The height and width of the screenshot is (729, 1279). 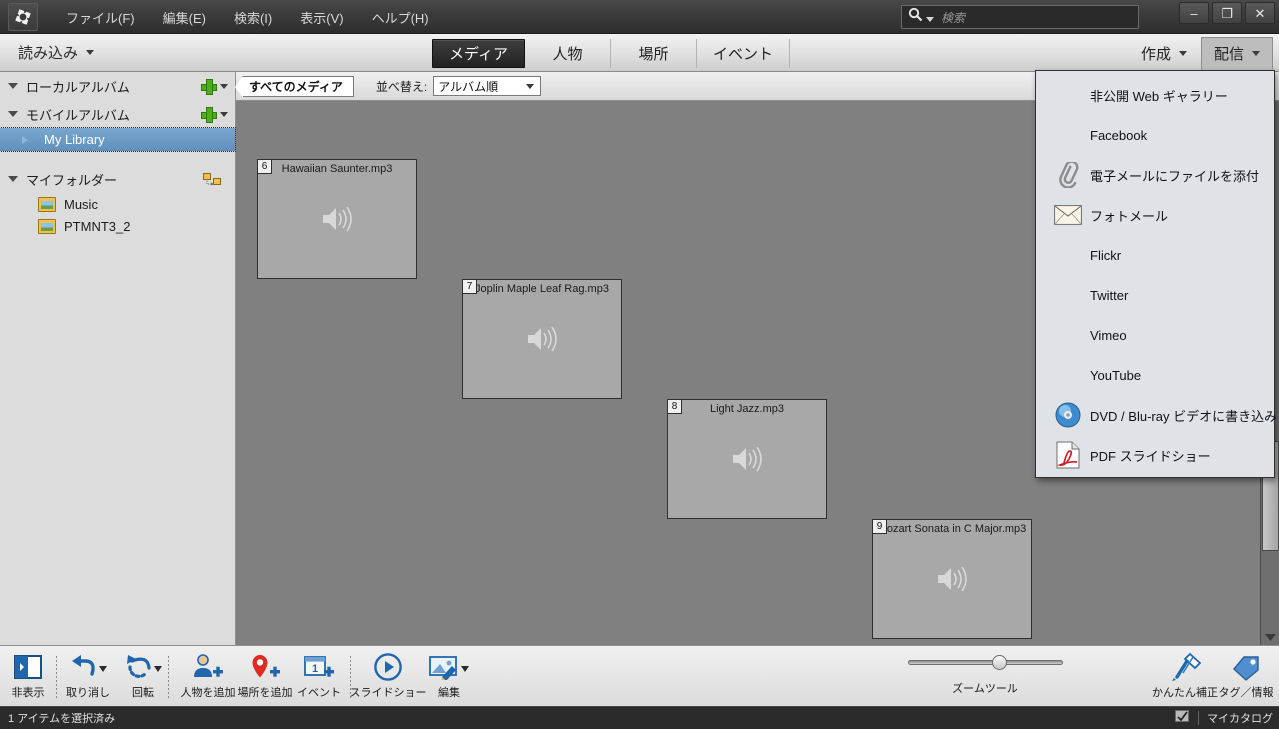 I want to click on tile-number-badge: 7, so click(x=469, y=286).